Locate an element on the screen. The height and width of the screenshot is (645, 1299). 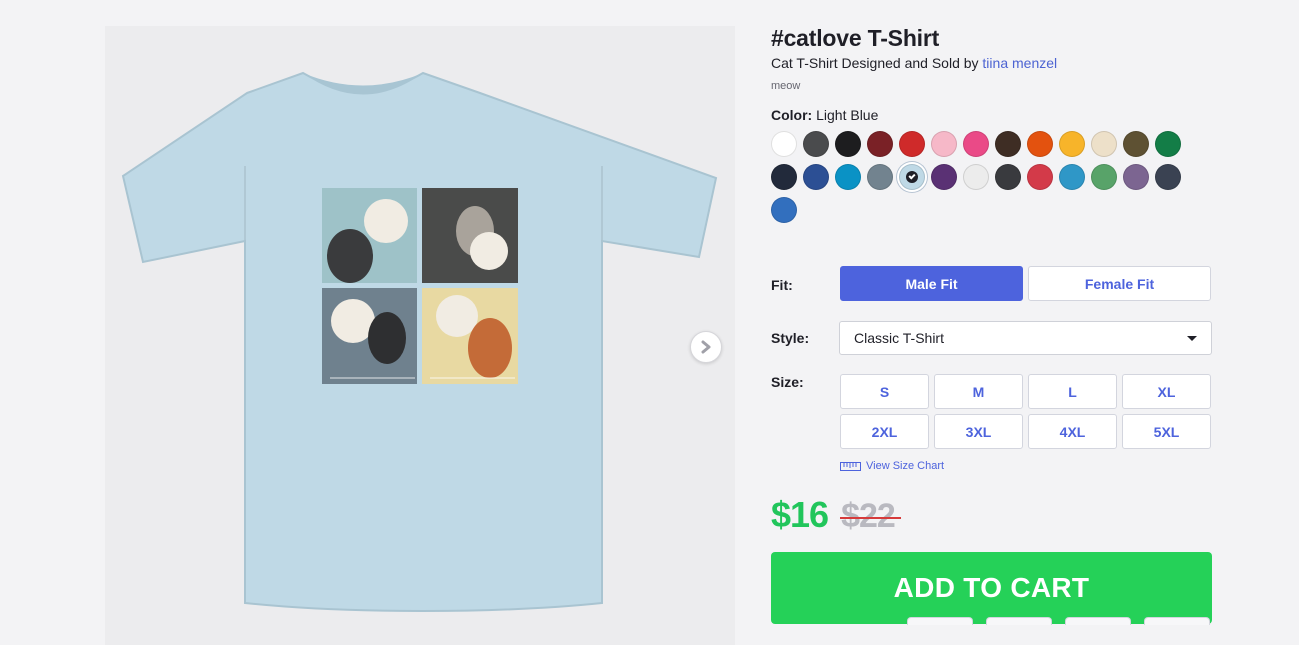
color-swatch-purple is located at coordinates (944, 177).